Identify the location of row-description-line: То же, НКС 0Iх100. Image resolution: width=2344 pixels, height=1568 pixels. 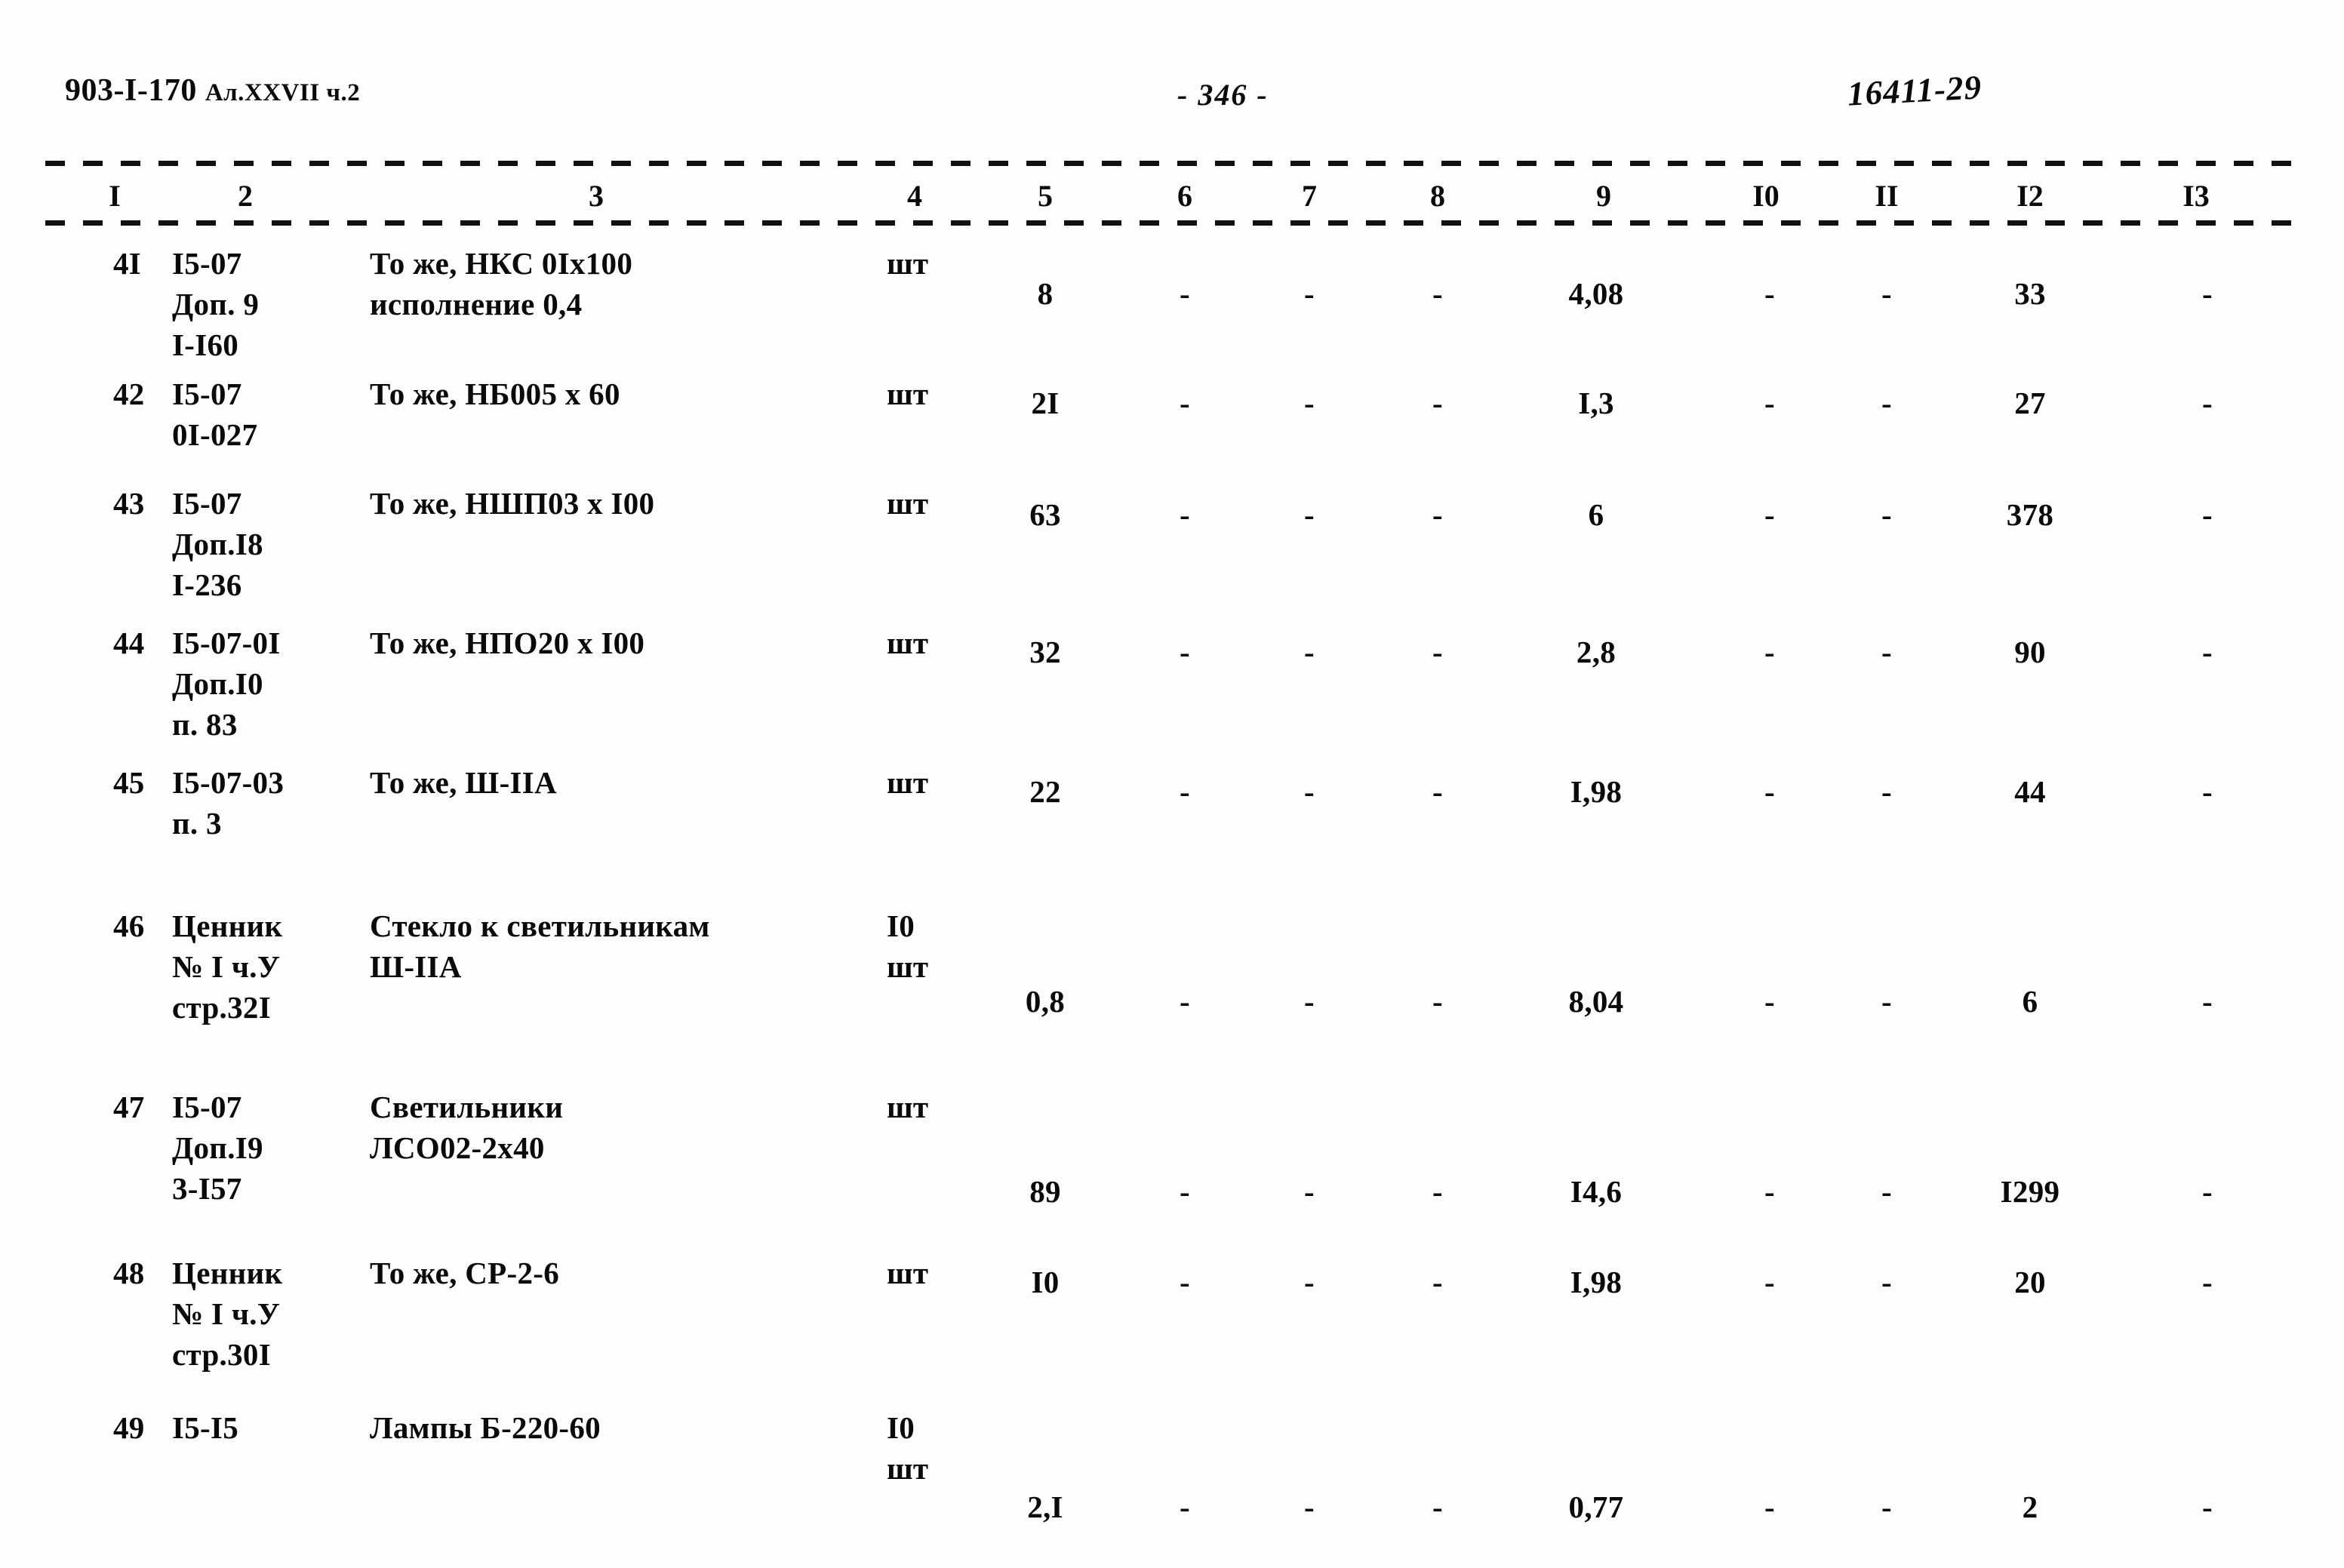
(501, 263).